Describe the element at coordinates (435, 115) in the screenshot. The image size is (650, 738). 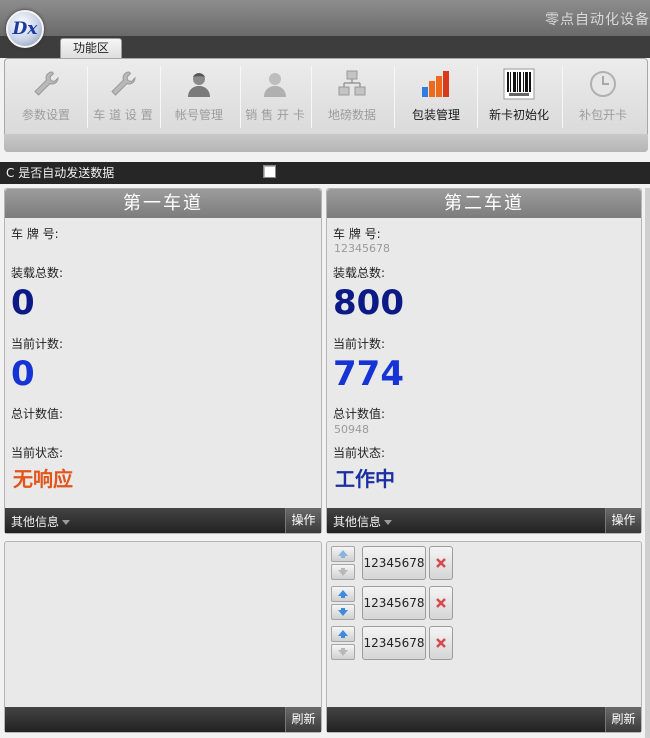
I see `packaging-management-label: 包装管理` at that location.